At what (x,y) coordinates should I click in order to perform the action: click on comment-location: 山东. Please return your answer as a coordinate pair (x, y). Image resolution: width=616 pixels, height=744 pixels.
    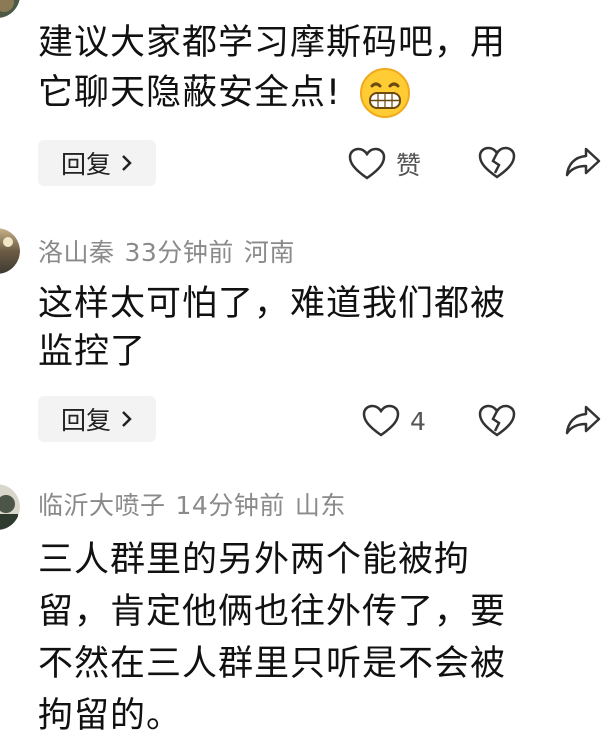
    Looking at the image, I should click on (320, 505).